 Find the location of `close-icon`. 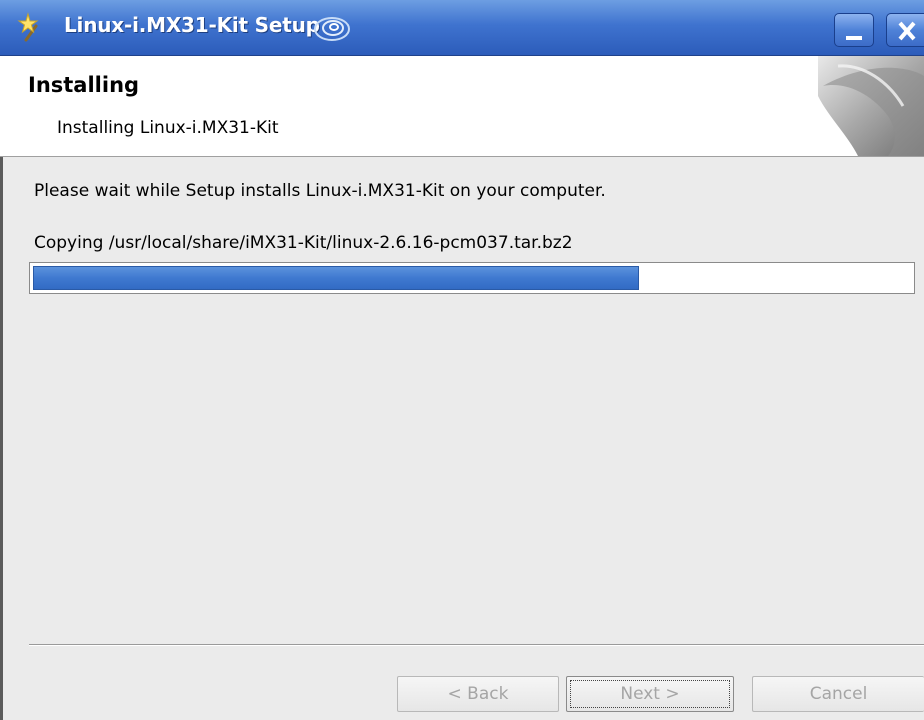

close-icon is located at coordinates (907, 31).